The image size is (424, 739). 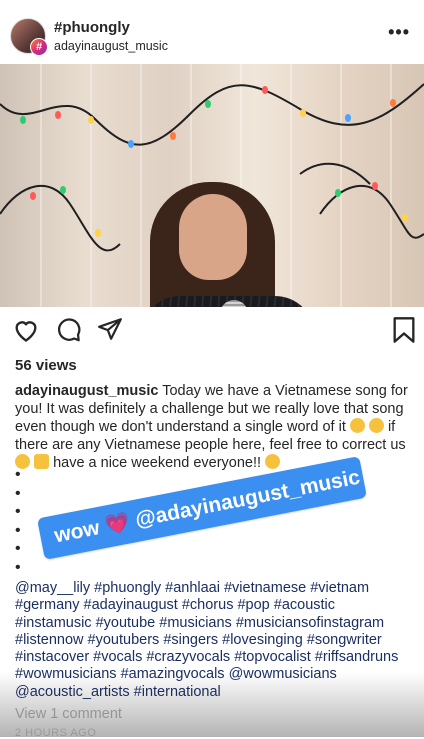 I want to click on grinning-emoji-icon, so click(x=376, y=425).